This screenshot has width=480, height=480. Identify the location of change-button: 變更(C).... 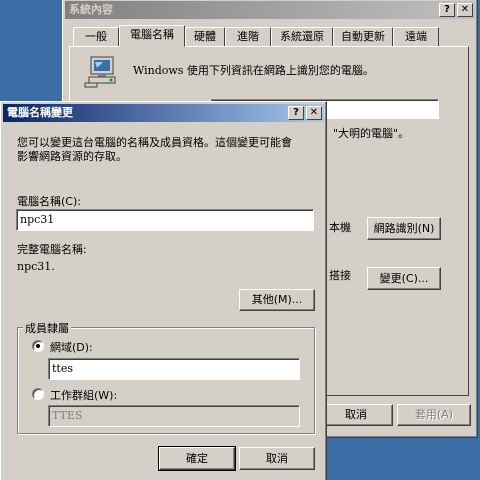
(404, 278).